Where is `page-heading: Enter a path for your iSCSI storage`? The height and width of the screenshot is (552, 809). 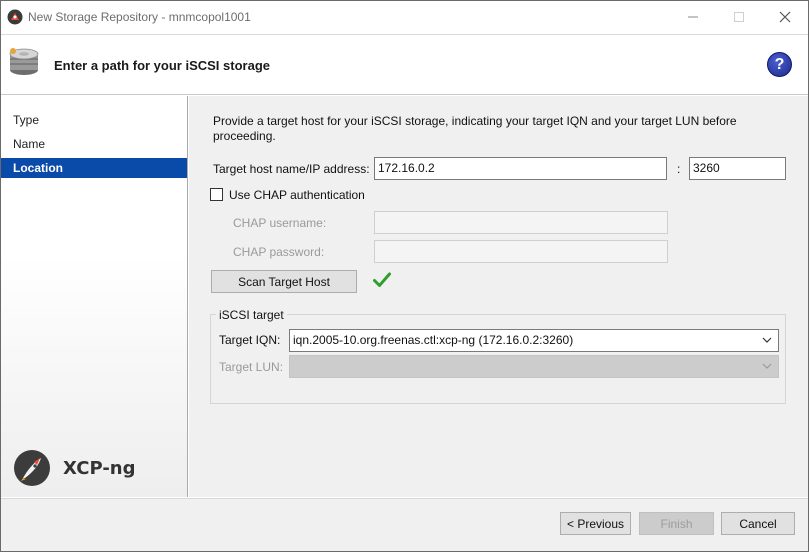
page-heading: Enter a path for your iSCSI storage is located at coordinates (162, 65).